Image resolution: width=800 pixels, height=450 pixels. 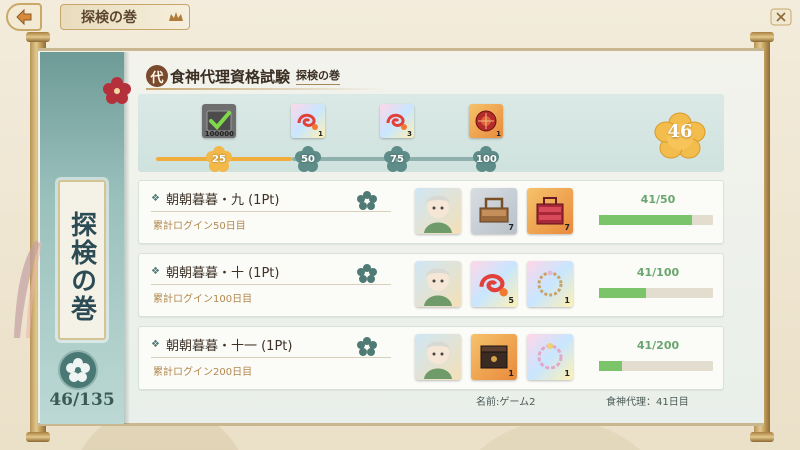 I want to click on crown-ornament-icon, so click(x=176, y=16).